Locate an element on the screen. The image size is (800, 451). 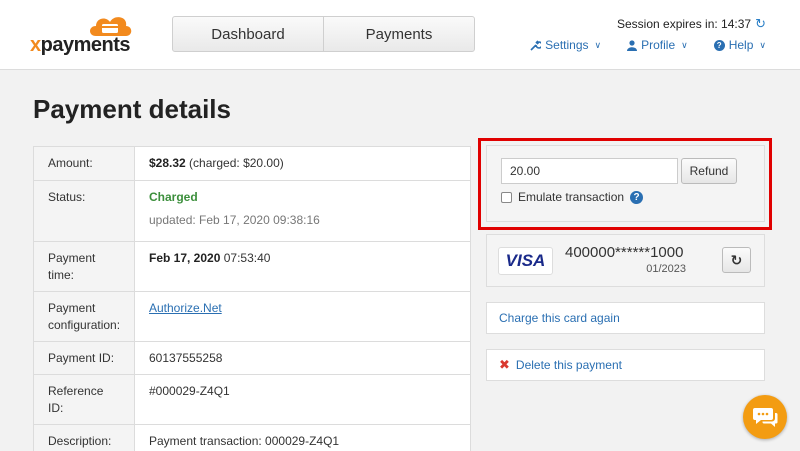
tab-payments: Payments is located at coordinates (398, 34).